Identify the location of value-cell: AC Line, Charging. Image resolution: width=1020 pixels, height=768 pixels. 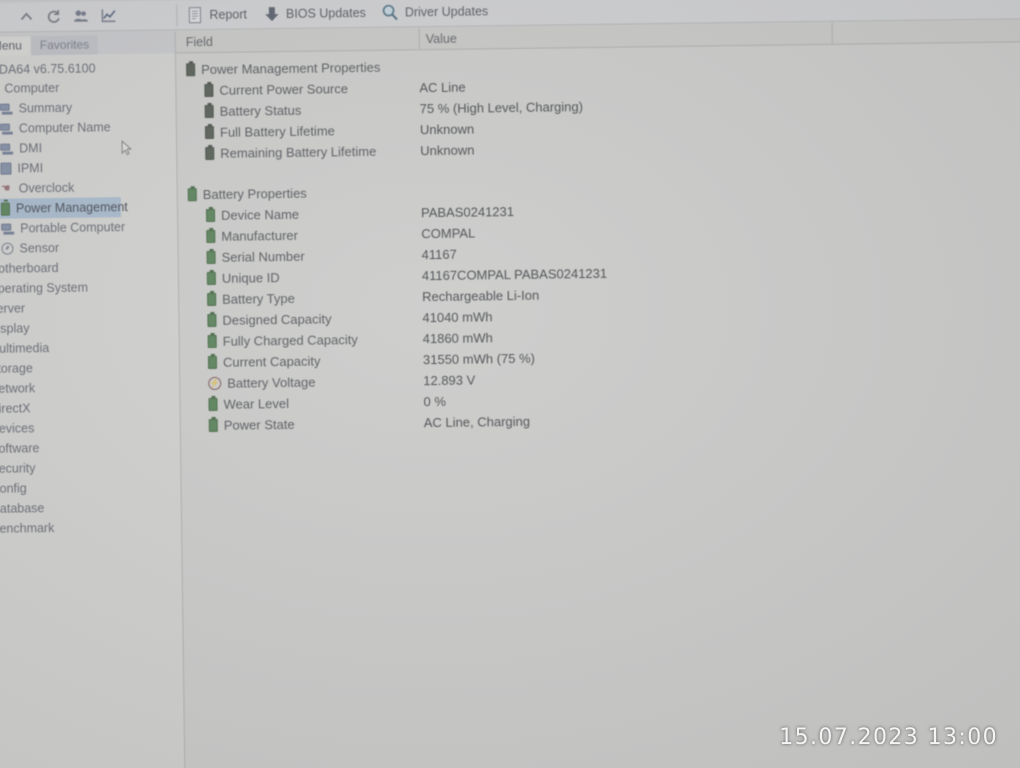
(477, 422).